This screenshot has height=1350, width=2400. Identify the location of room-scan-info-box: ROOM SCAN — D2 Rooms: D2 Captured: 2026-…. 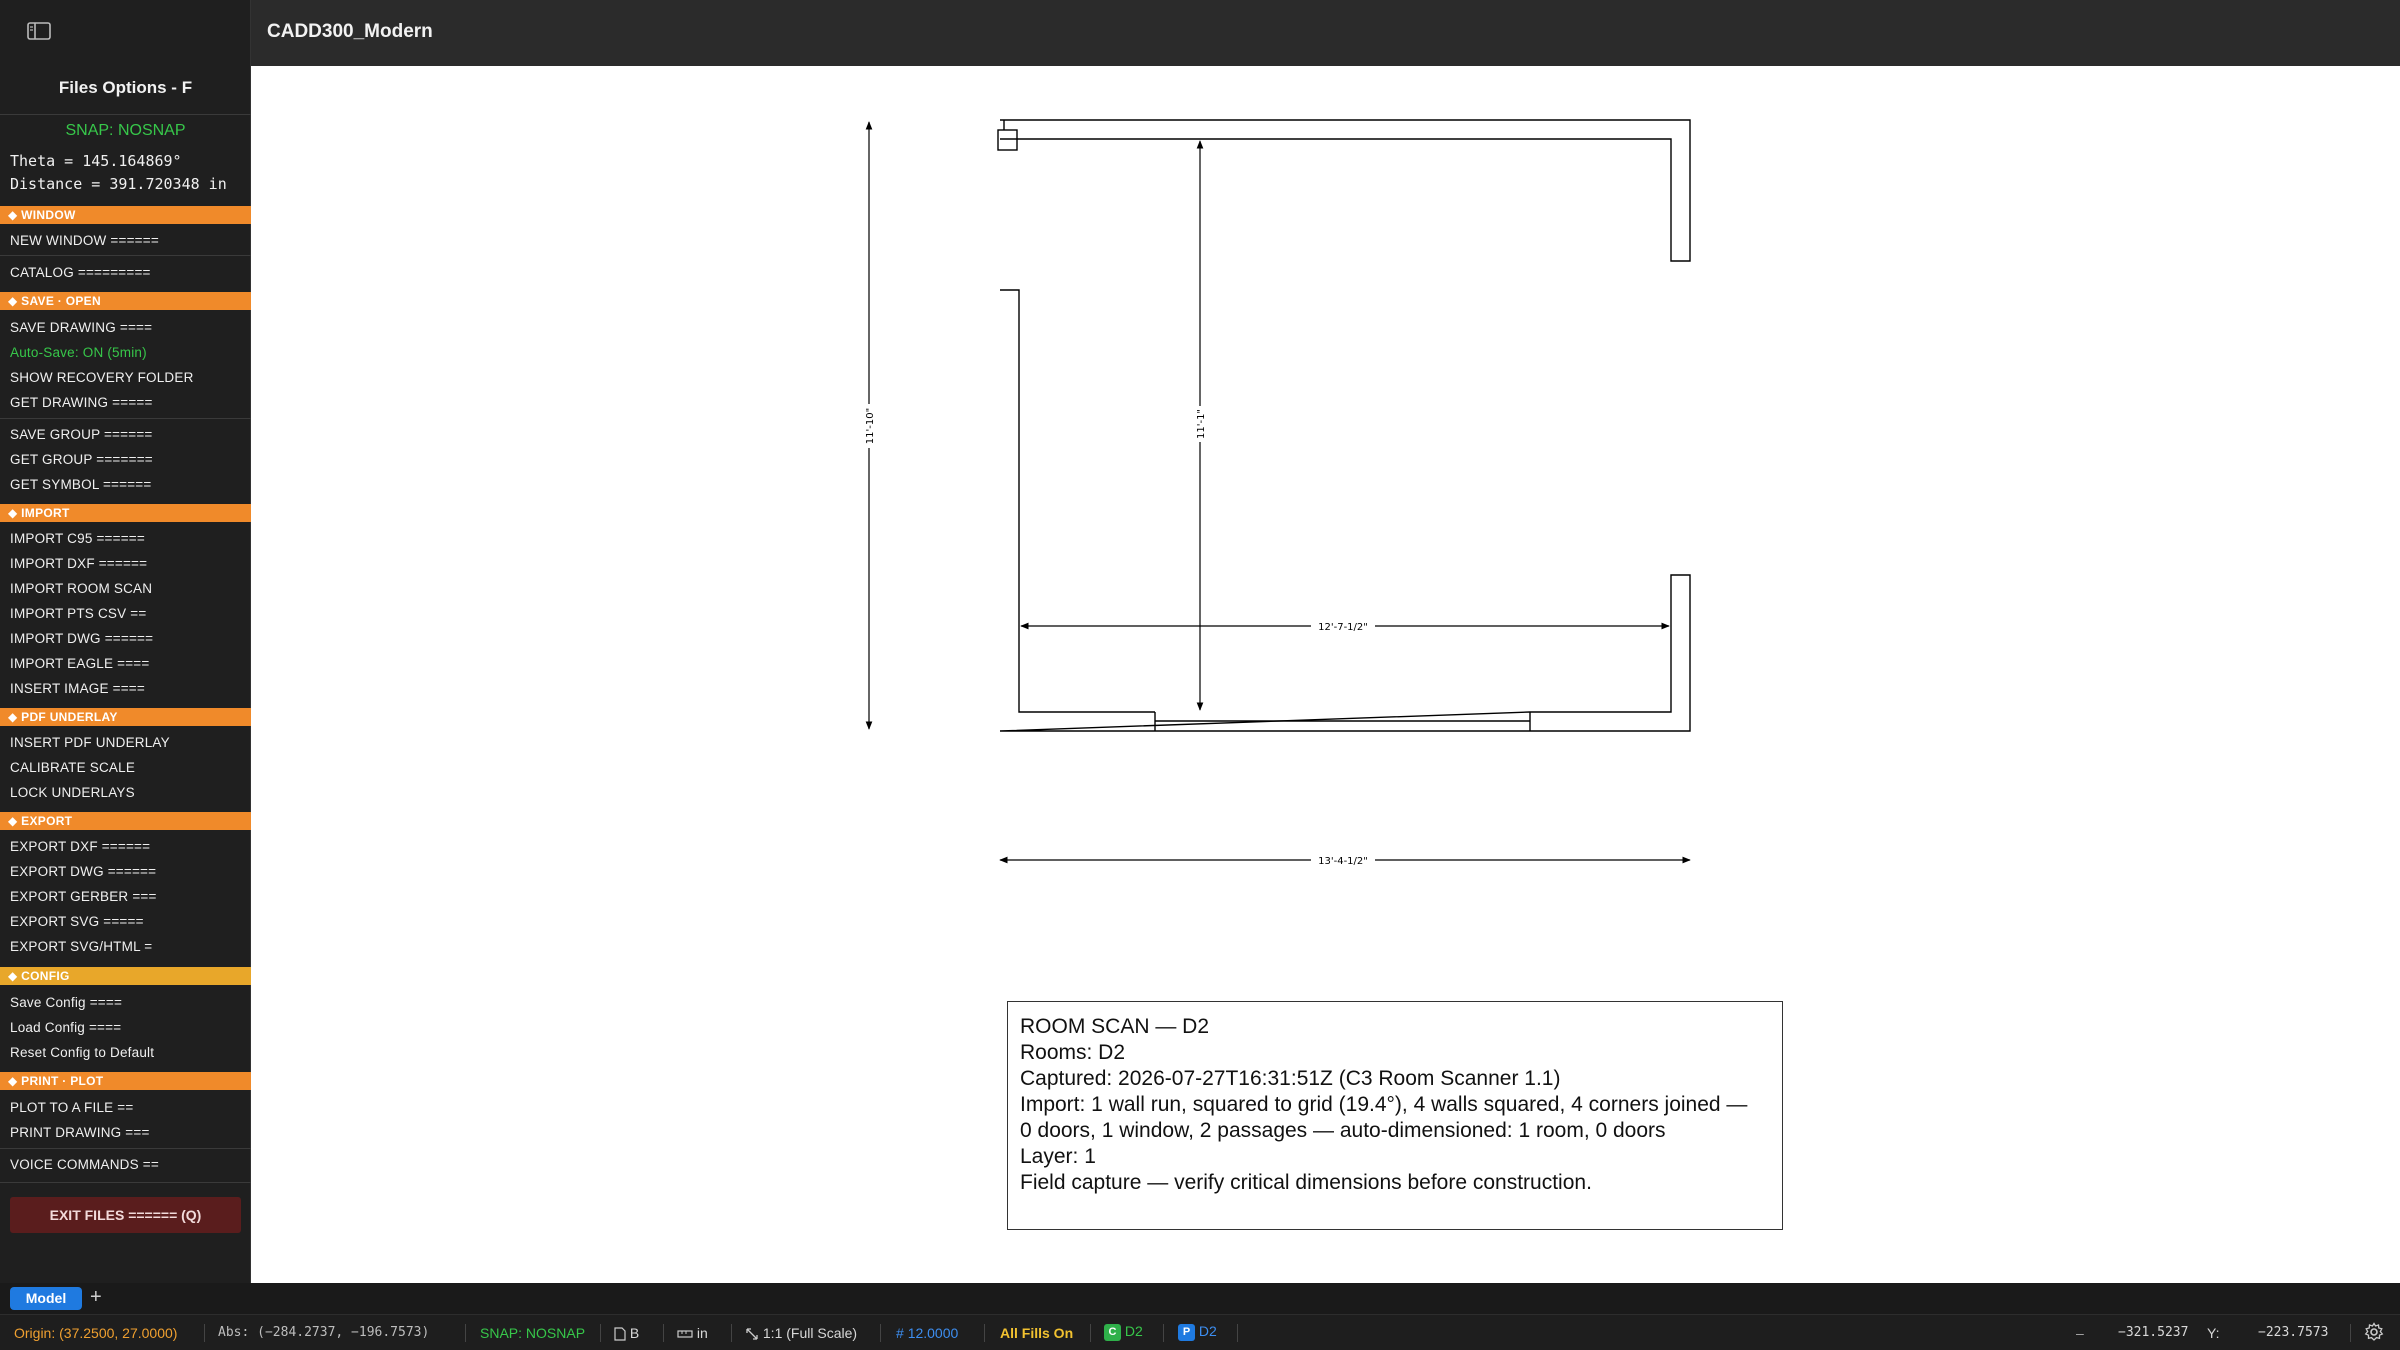
(1395, 1115).